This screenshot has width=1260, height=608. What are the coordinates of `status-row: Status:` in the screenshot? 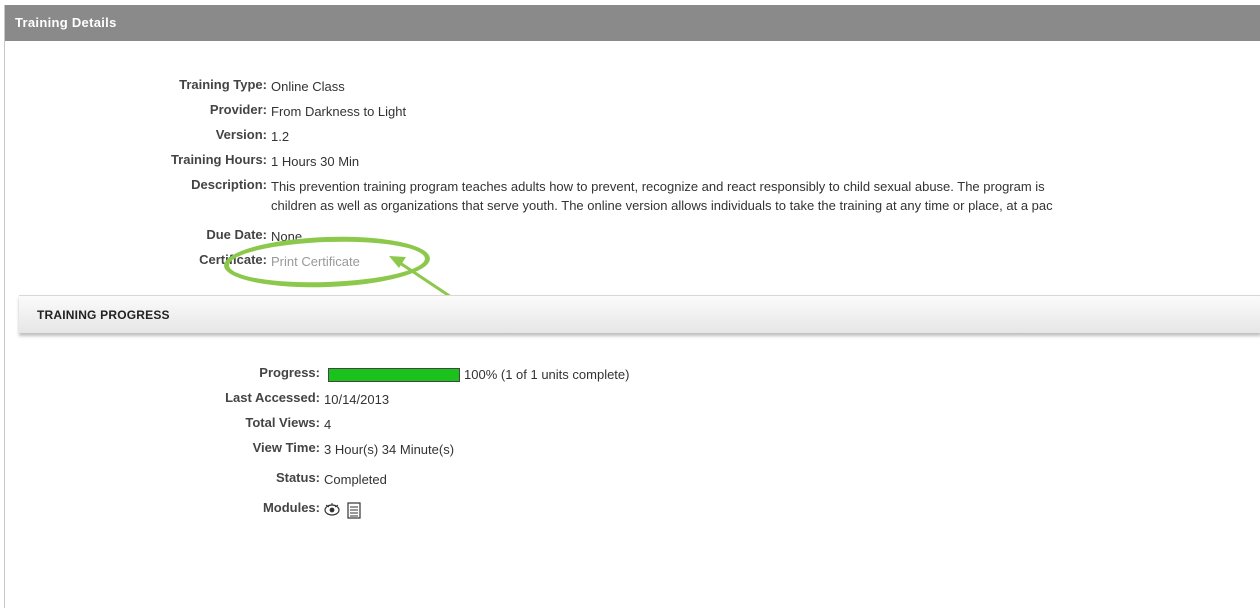 It's located at (162, 480).